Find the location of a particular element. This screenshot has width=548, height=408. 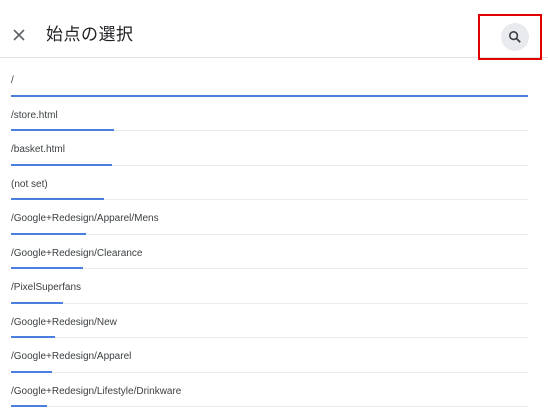

list-item: /basket.html is located at coordinates (269, 148).